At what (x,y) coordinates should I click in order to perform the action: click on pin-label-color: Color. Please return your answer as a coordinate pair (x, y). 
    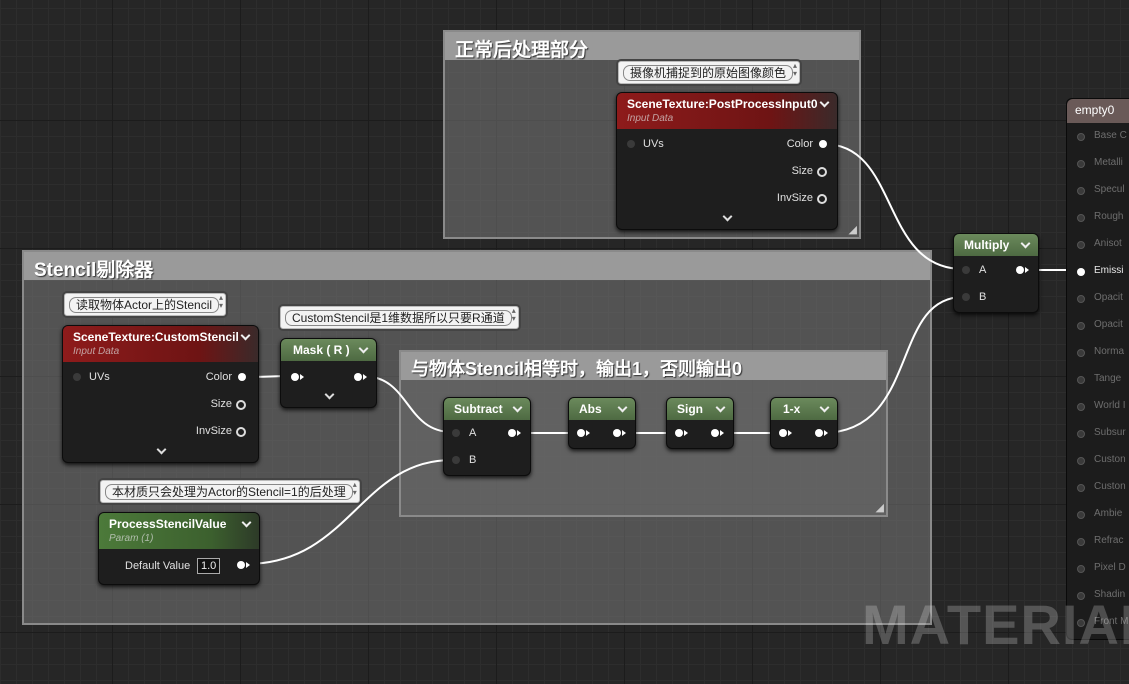
    Looking at the image, I should click on (218, 377).